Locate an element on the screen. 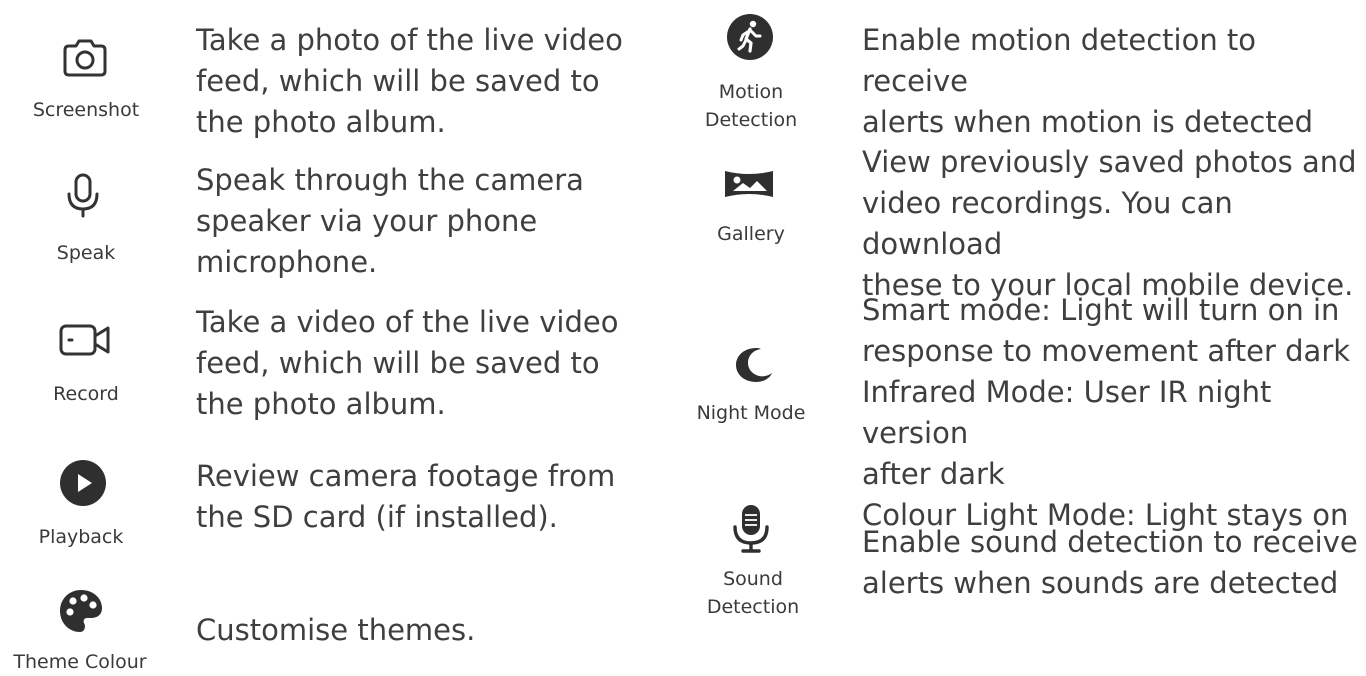 The width and height of the screenshot is (1366, 676). sound-microphone-icon is located at coordinates (751, 528).